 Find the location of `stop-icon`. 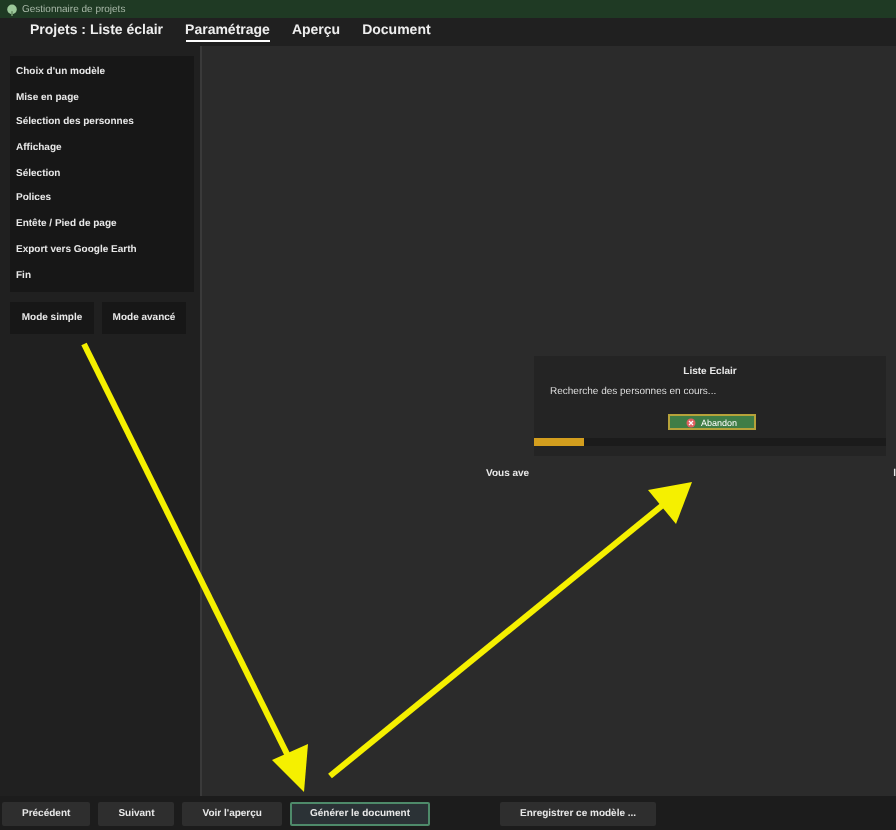

stop-icon is located at coordinates (691, 422).